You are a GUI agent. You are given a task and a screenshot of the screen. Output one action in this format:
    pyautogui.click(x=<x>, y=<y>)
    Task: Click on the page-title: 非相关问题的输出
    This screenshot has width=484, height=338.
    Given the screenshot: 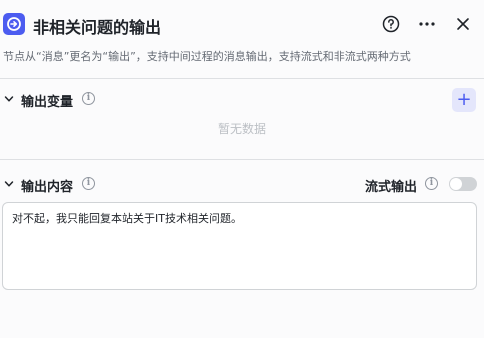 What is the action you would take?
    pyautogui.click(x=97, y=26)
    